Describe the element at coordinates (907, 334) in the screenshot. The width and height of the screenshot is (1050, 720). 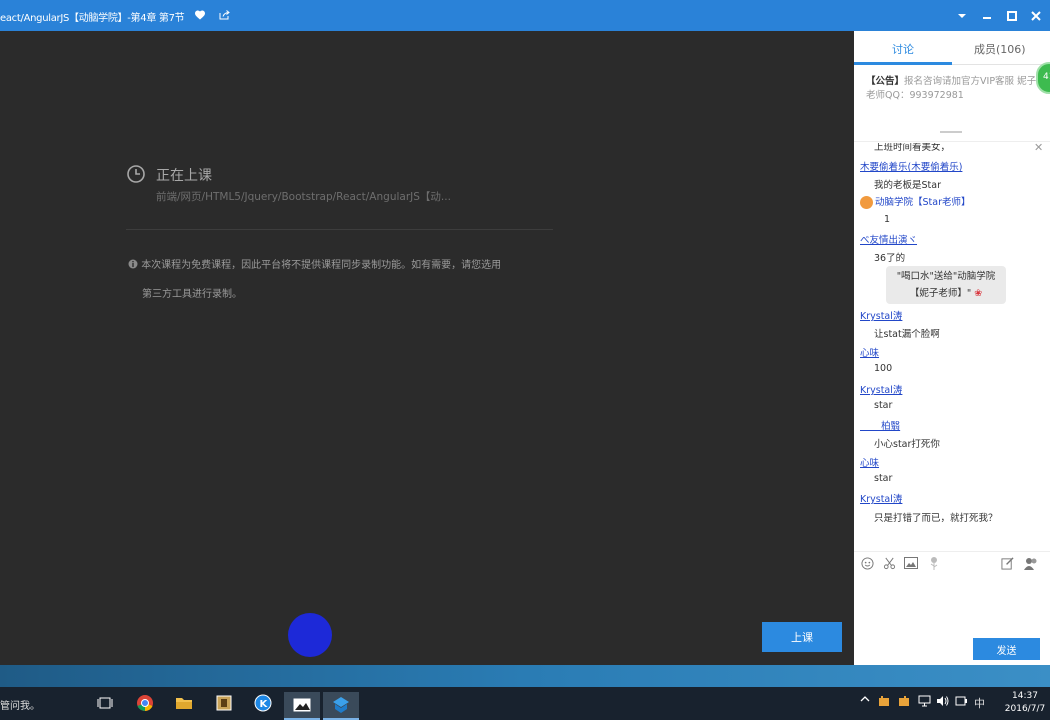
I see `chat-message: 让stat漏个脸啊` at that location.